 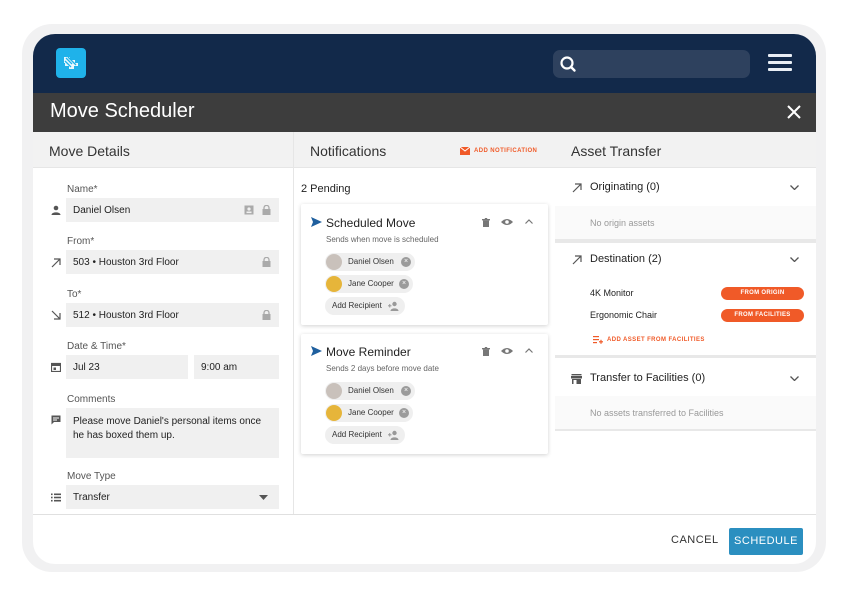 I want to click on to-field: 512 • Houston 3rd Floor, so click(x=172, y=315).